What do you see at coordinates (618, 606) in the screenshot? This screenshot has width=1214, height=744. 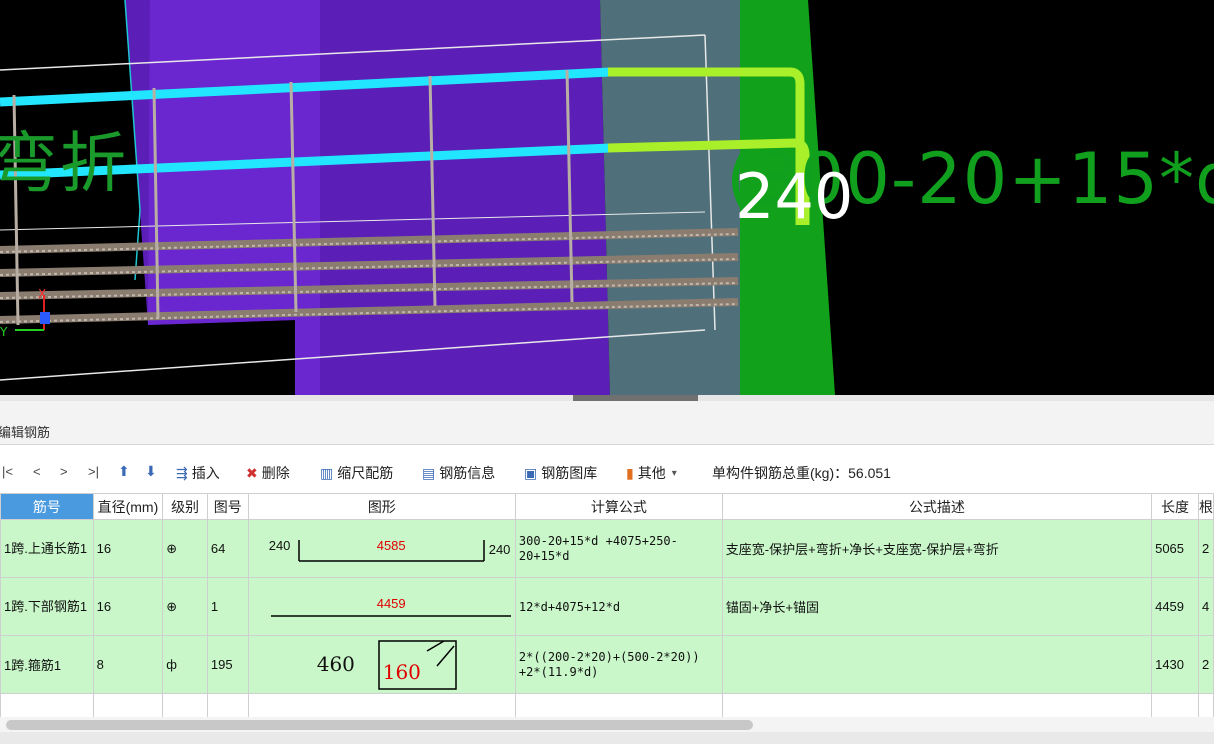 I see `cell-formula: 12*d+4075+12*d` at bounding box center [618, 606].